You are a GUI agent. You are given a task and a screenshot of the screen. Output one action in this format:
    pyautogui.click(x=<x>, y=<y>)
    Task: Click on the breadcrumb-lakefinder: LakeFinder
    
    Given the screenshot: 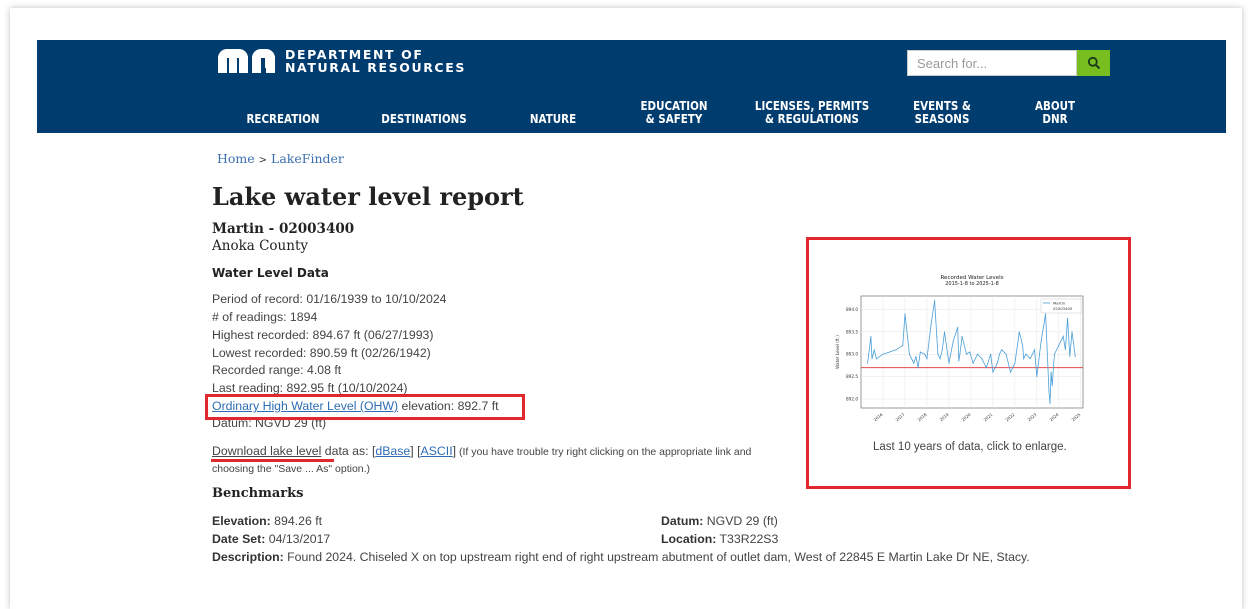 What is the action you would take?
    pyautogui.click(x=307, y=158)
    